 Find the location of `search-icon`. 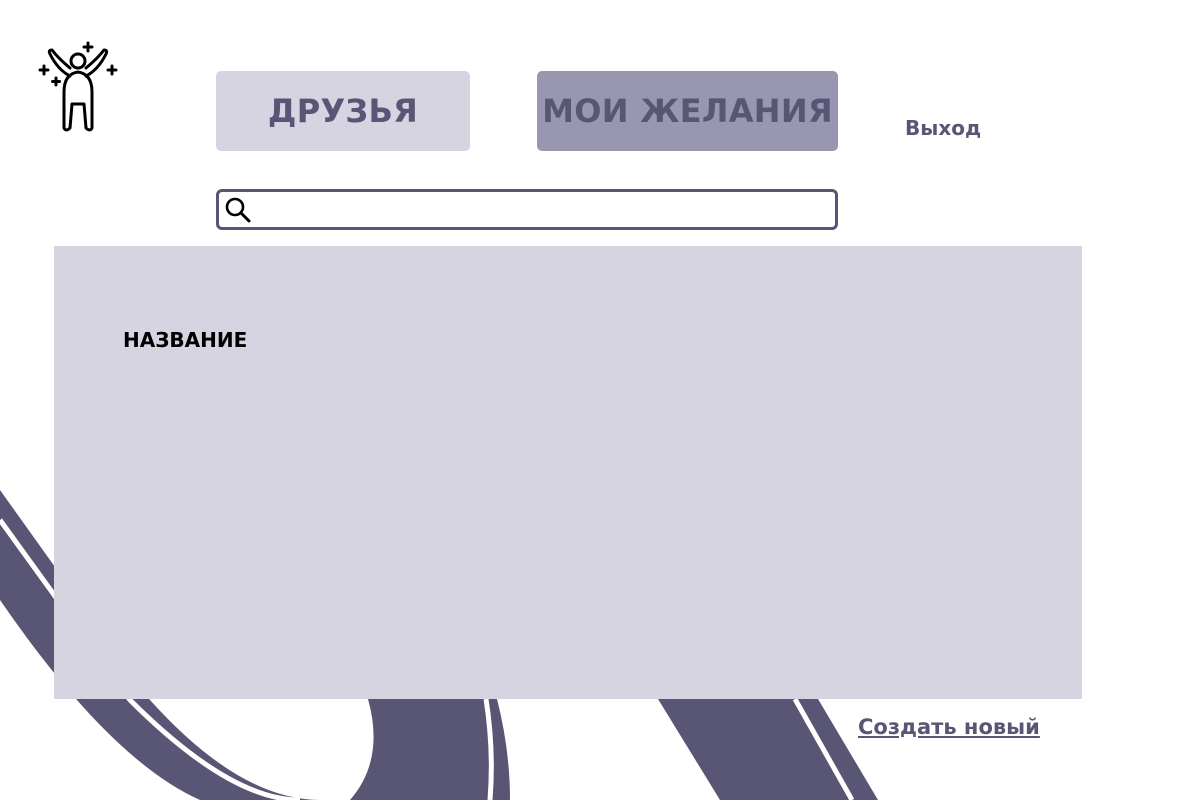

search-icon is located at coordinates (238, 210).